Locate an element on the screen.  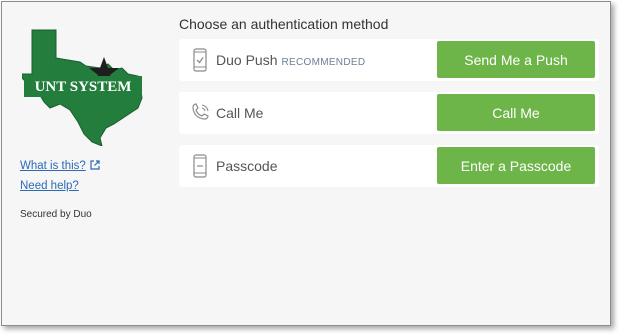
help-links: What is this? Need help? is located at coordinates (60, 176).